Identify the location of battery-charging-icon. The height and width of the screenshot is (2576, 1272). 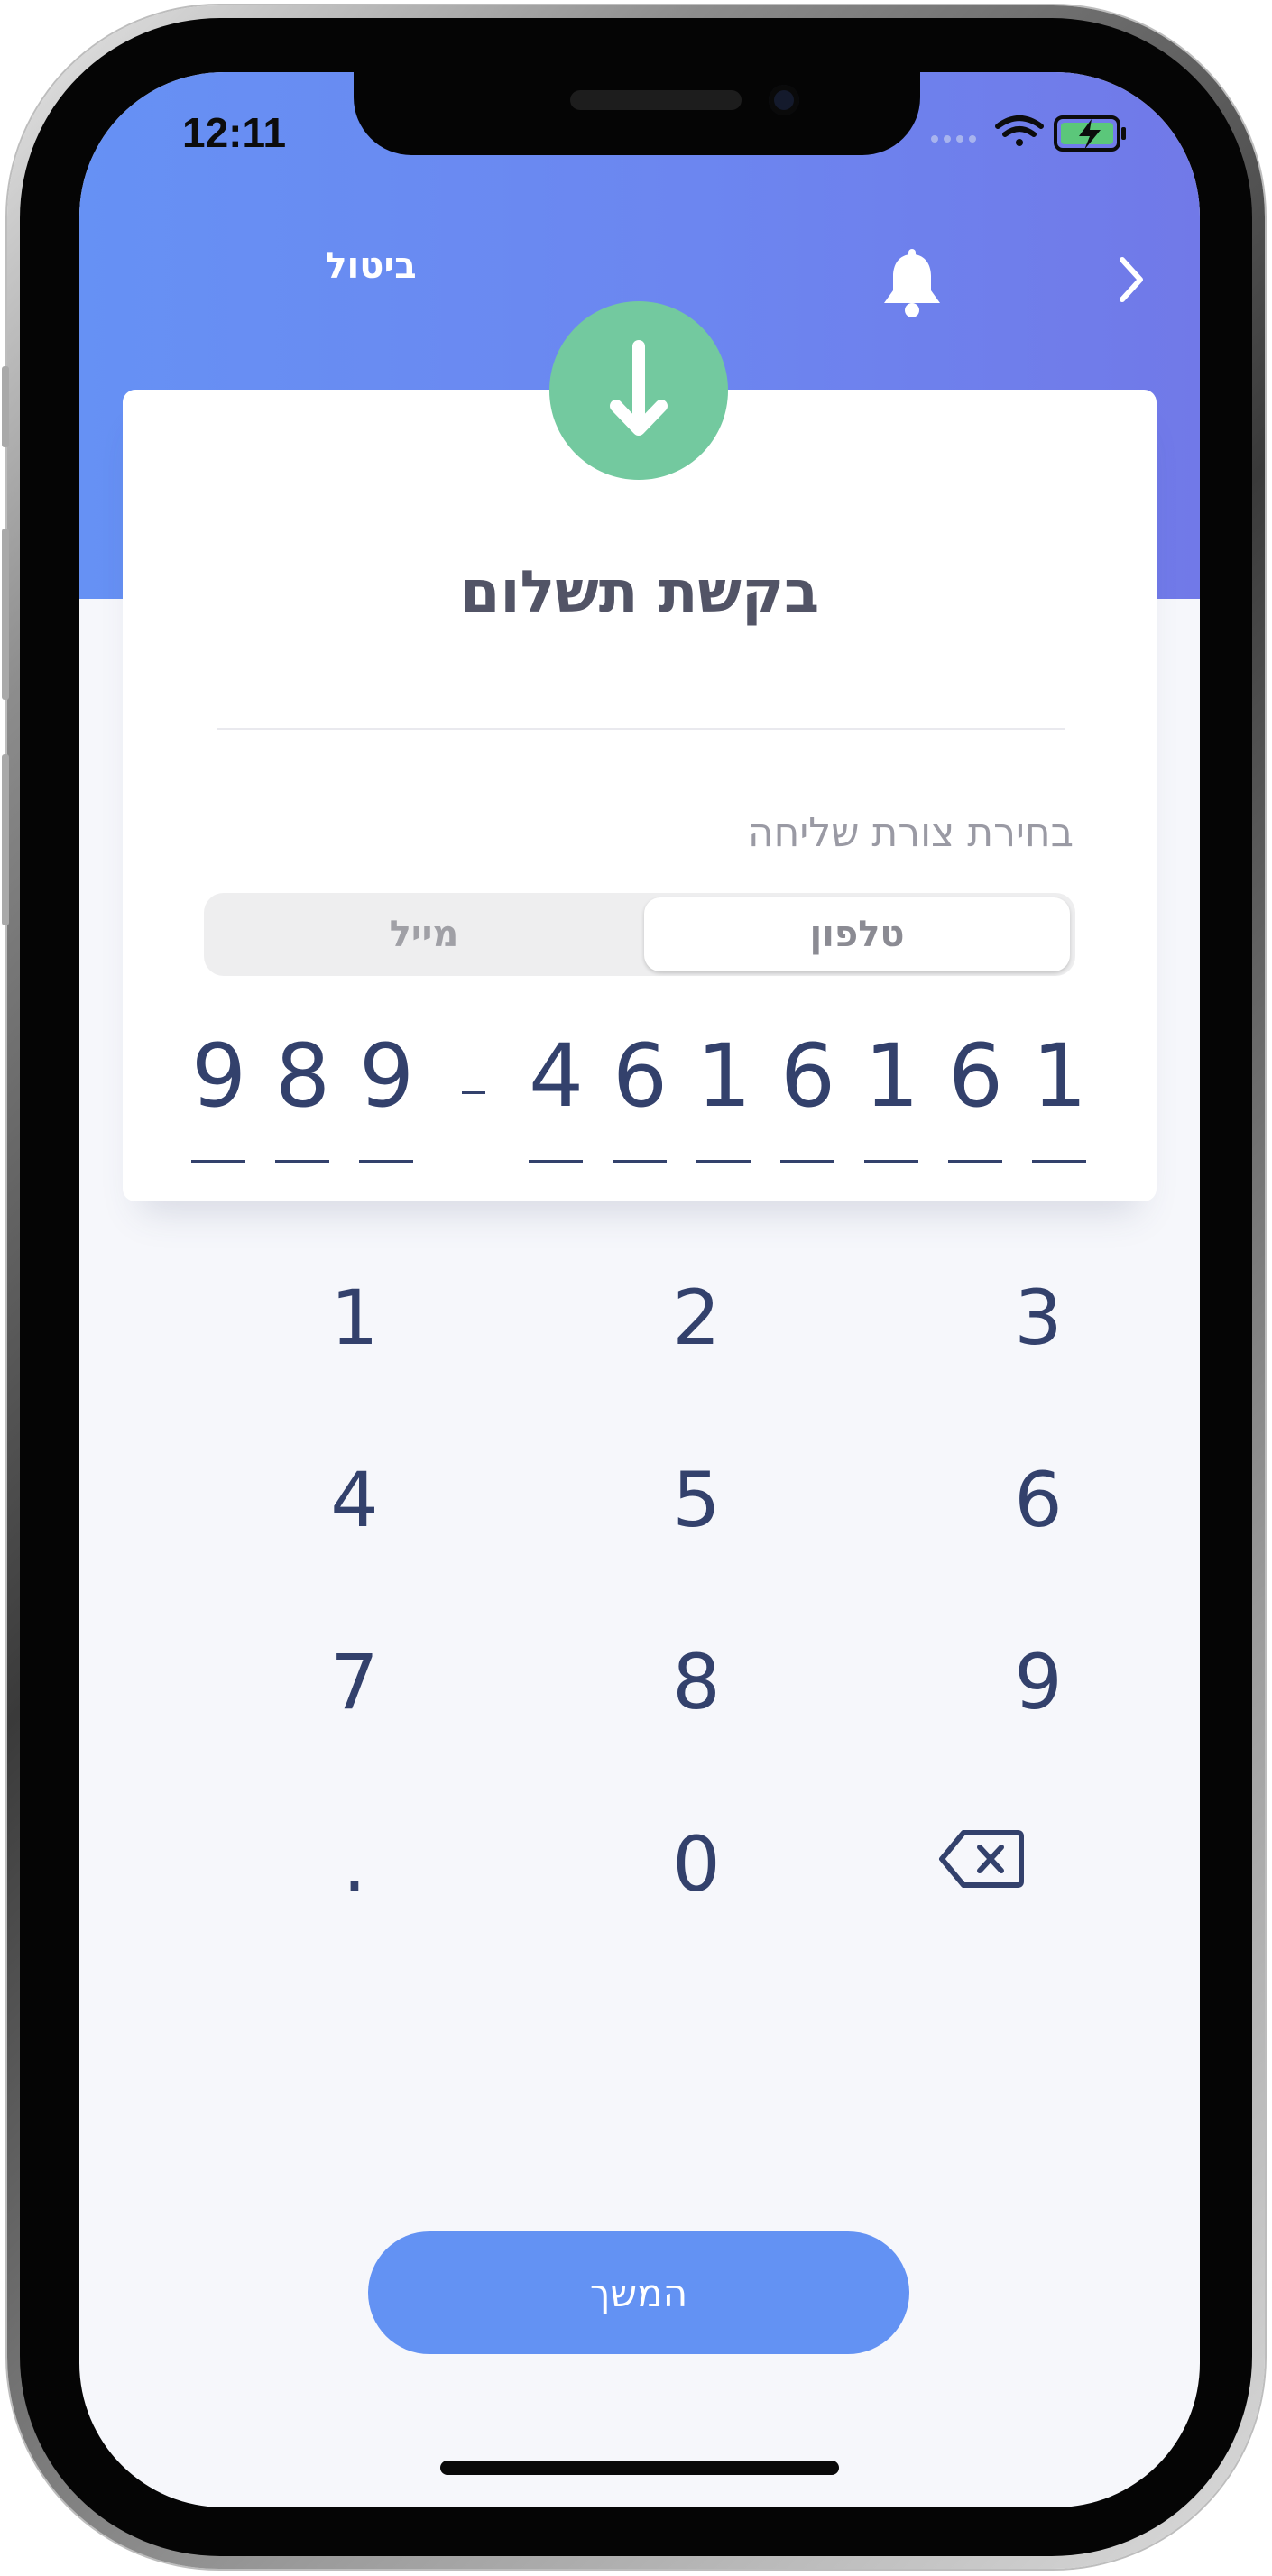
(1090, 134).